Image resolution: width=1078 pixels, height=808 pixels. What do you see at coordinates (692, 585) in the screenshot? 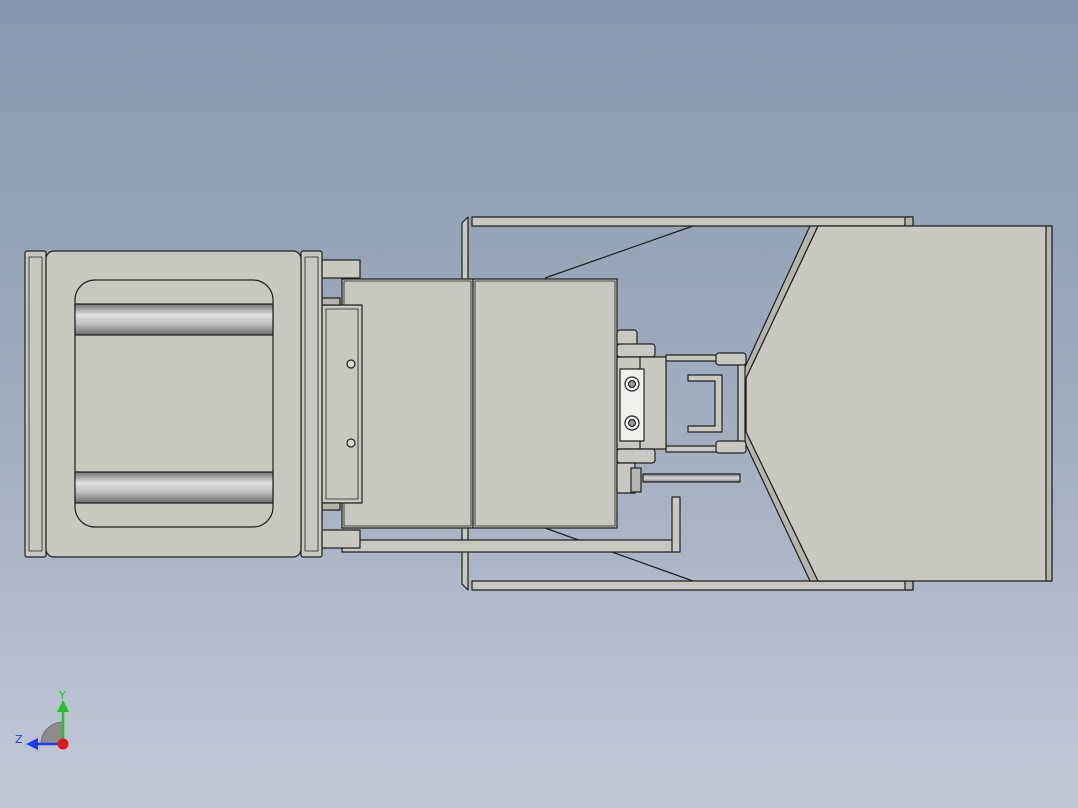
I see `chute-bottom-rail` at bounding box center [692, 585].